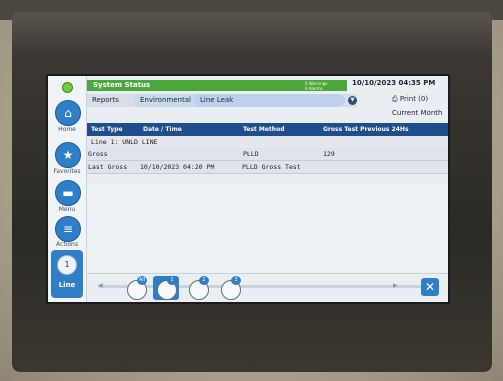 This screenshot has width=503, height=381. Describe the element at coordinates (68, 193) in the screenshot. I see `menu-icon: ▬` at that location.